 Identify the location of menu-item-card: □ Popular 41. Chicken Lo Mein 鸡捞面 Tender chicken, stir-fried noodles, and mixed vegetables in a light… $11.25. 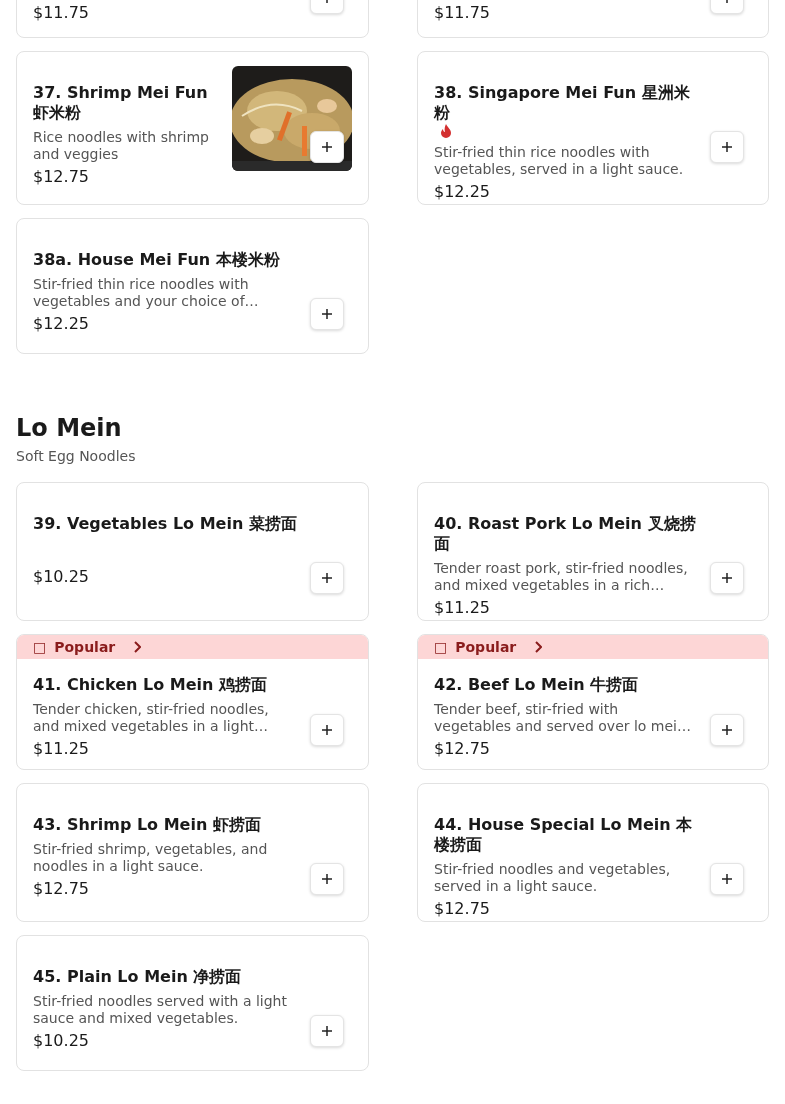
(192, 702).